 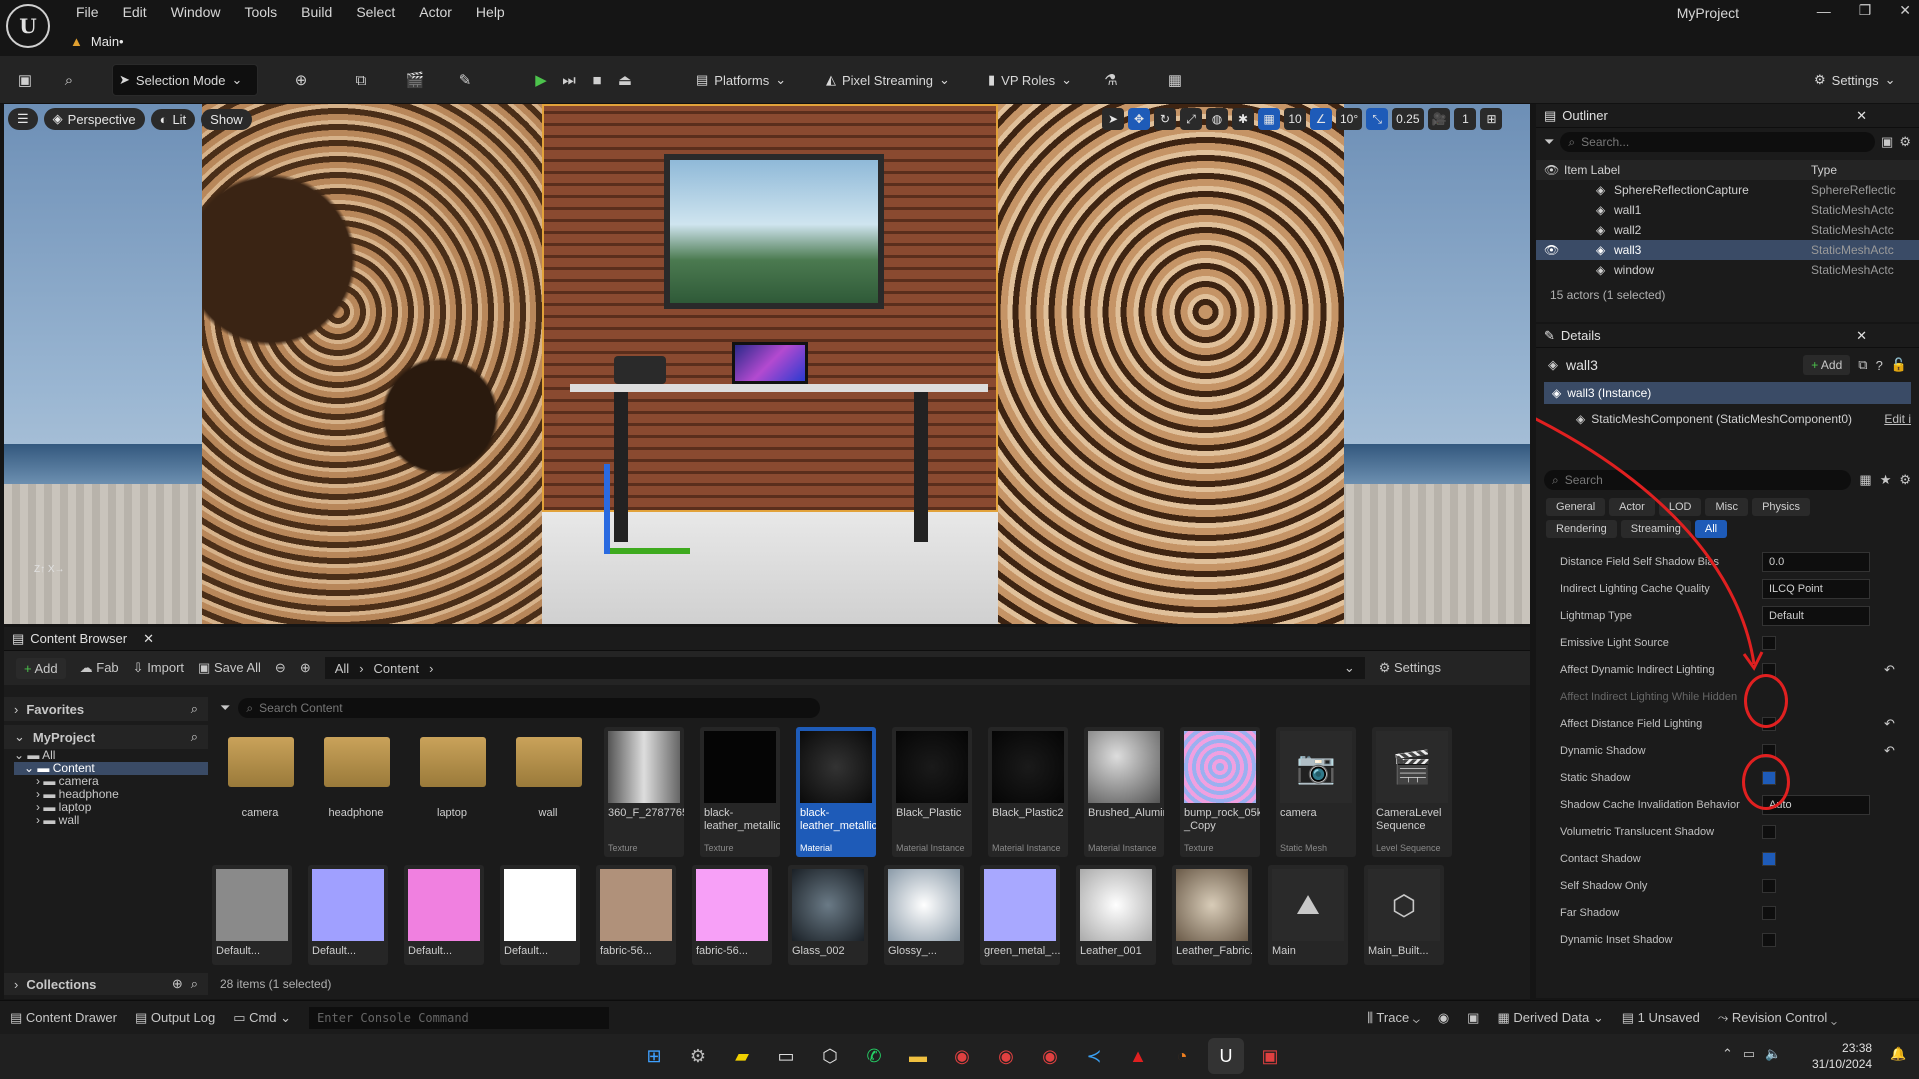 I want to click on laptop-mesh, so click(x=770, y=363).